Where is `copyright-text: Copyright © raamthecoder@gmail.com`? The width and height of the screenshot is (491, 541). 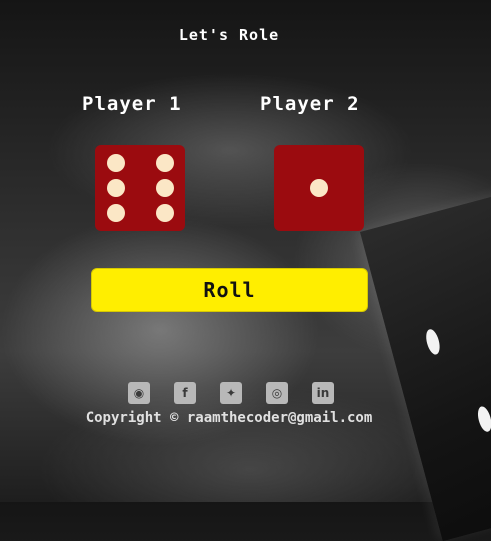 copyright-text: Copyright © raamthecoder@gmail.com is located at coordinates (229, 418).